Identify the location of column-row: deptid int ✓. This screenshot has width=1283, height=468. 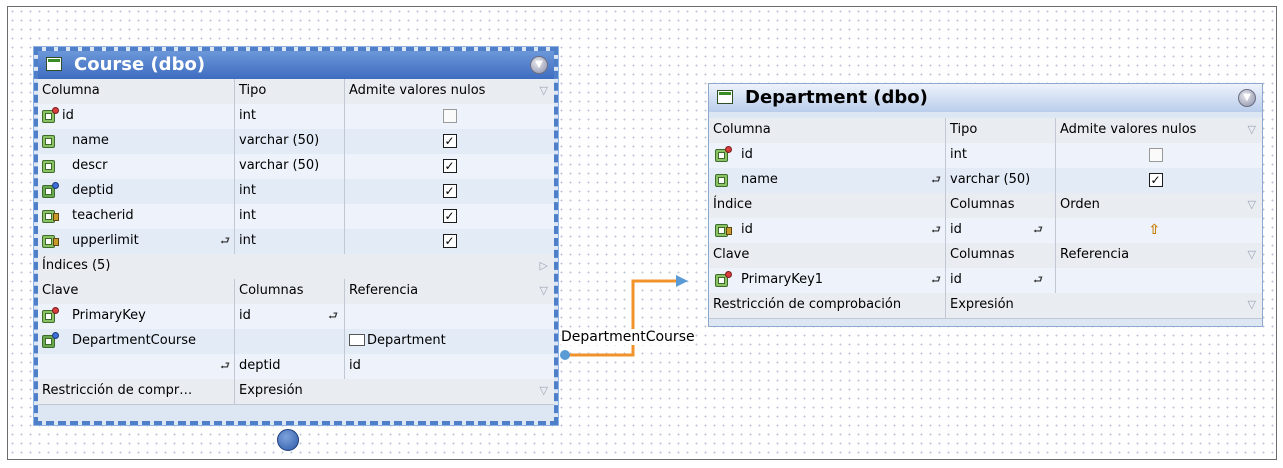
(296, 191).